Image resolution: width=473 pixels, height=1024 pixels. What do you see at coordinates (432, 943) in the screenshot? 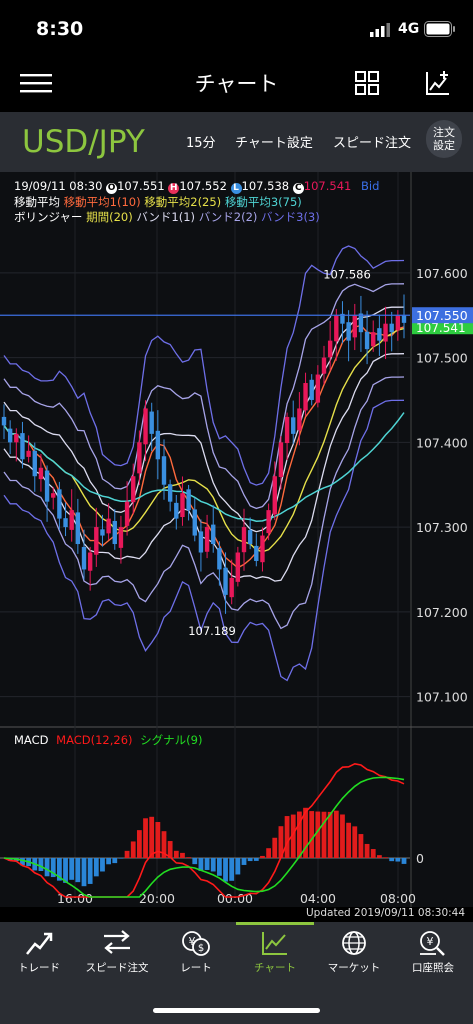
I see `account-icon: ¥` at bounding box center [432, 943].